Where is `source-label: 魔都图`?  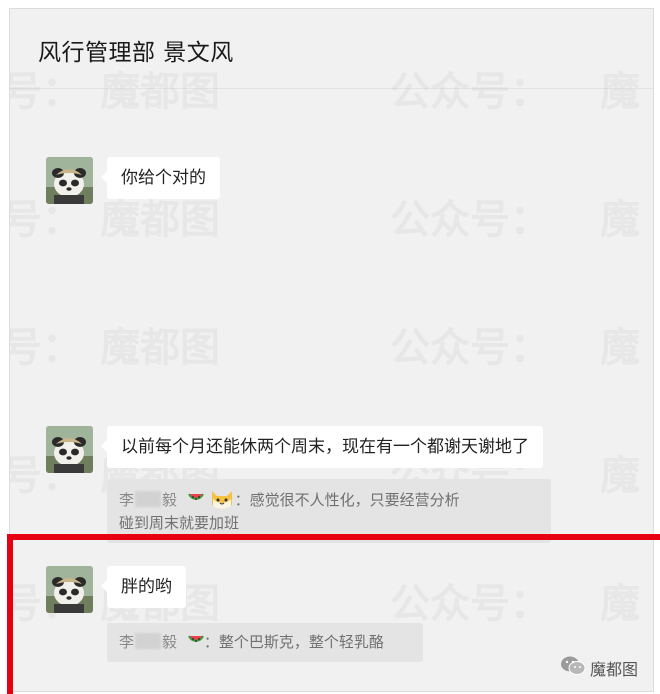
source-label: 魔都图 is located at coordinates (599, 668).